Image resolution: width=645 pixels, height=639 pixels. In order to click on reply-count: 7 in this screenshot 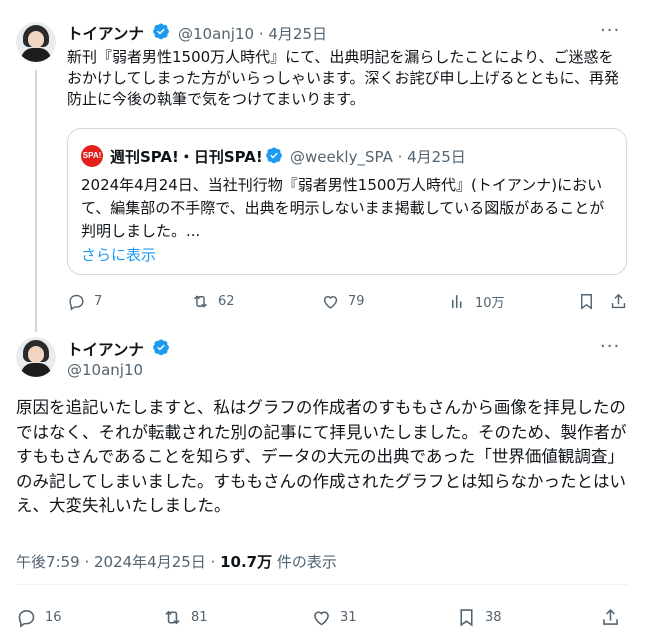, I will do `click(98, 301)`.